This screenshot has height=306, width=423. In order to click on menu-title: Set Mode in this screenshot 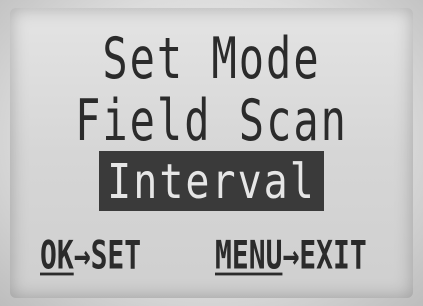, I will do `click(211, 58)`.